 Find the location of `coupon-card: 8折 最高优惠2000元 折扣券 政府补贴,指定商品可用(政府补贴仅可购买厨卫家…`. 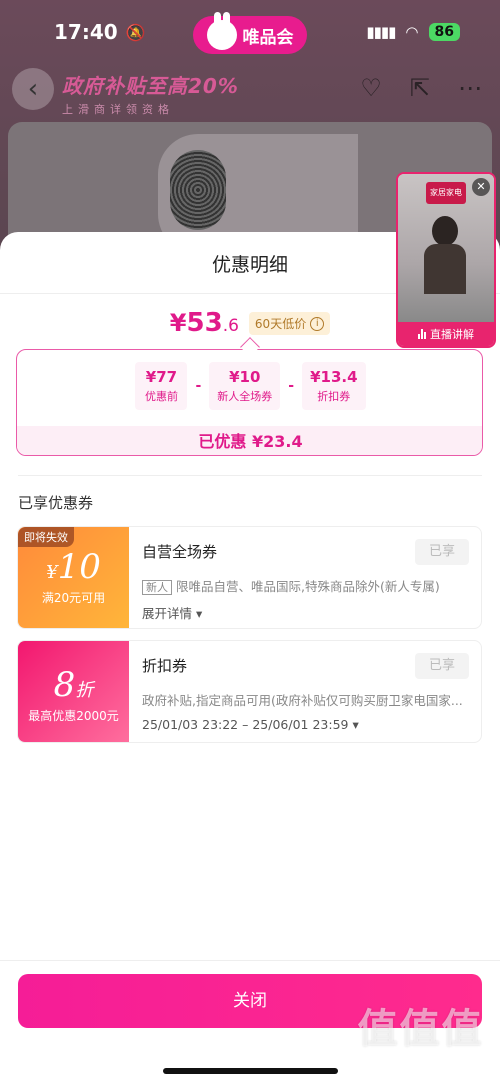

coupon-card: 8折 最高优惠2000元 折扣券 政府补贴,指定商品可用(政府补贴仅可购买厨卫家… is located at coordinates (249, 691).